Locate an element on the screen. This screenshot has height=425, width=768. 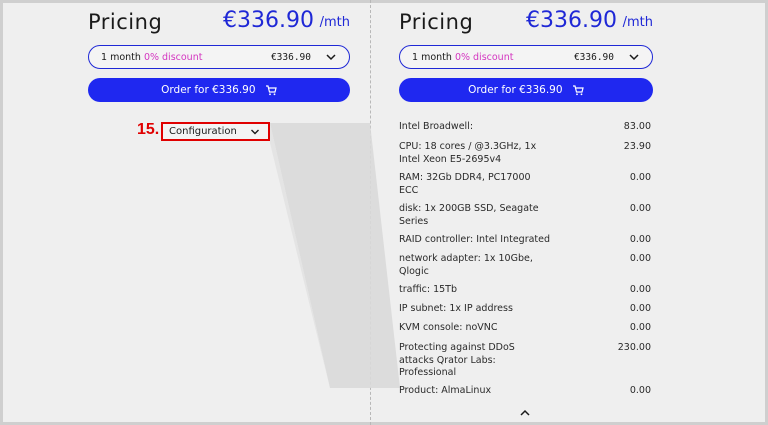
config-item: Intel Broadwell: 83.00 is located at coordinates (526, 131).